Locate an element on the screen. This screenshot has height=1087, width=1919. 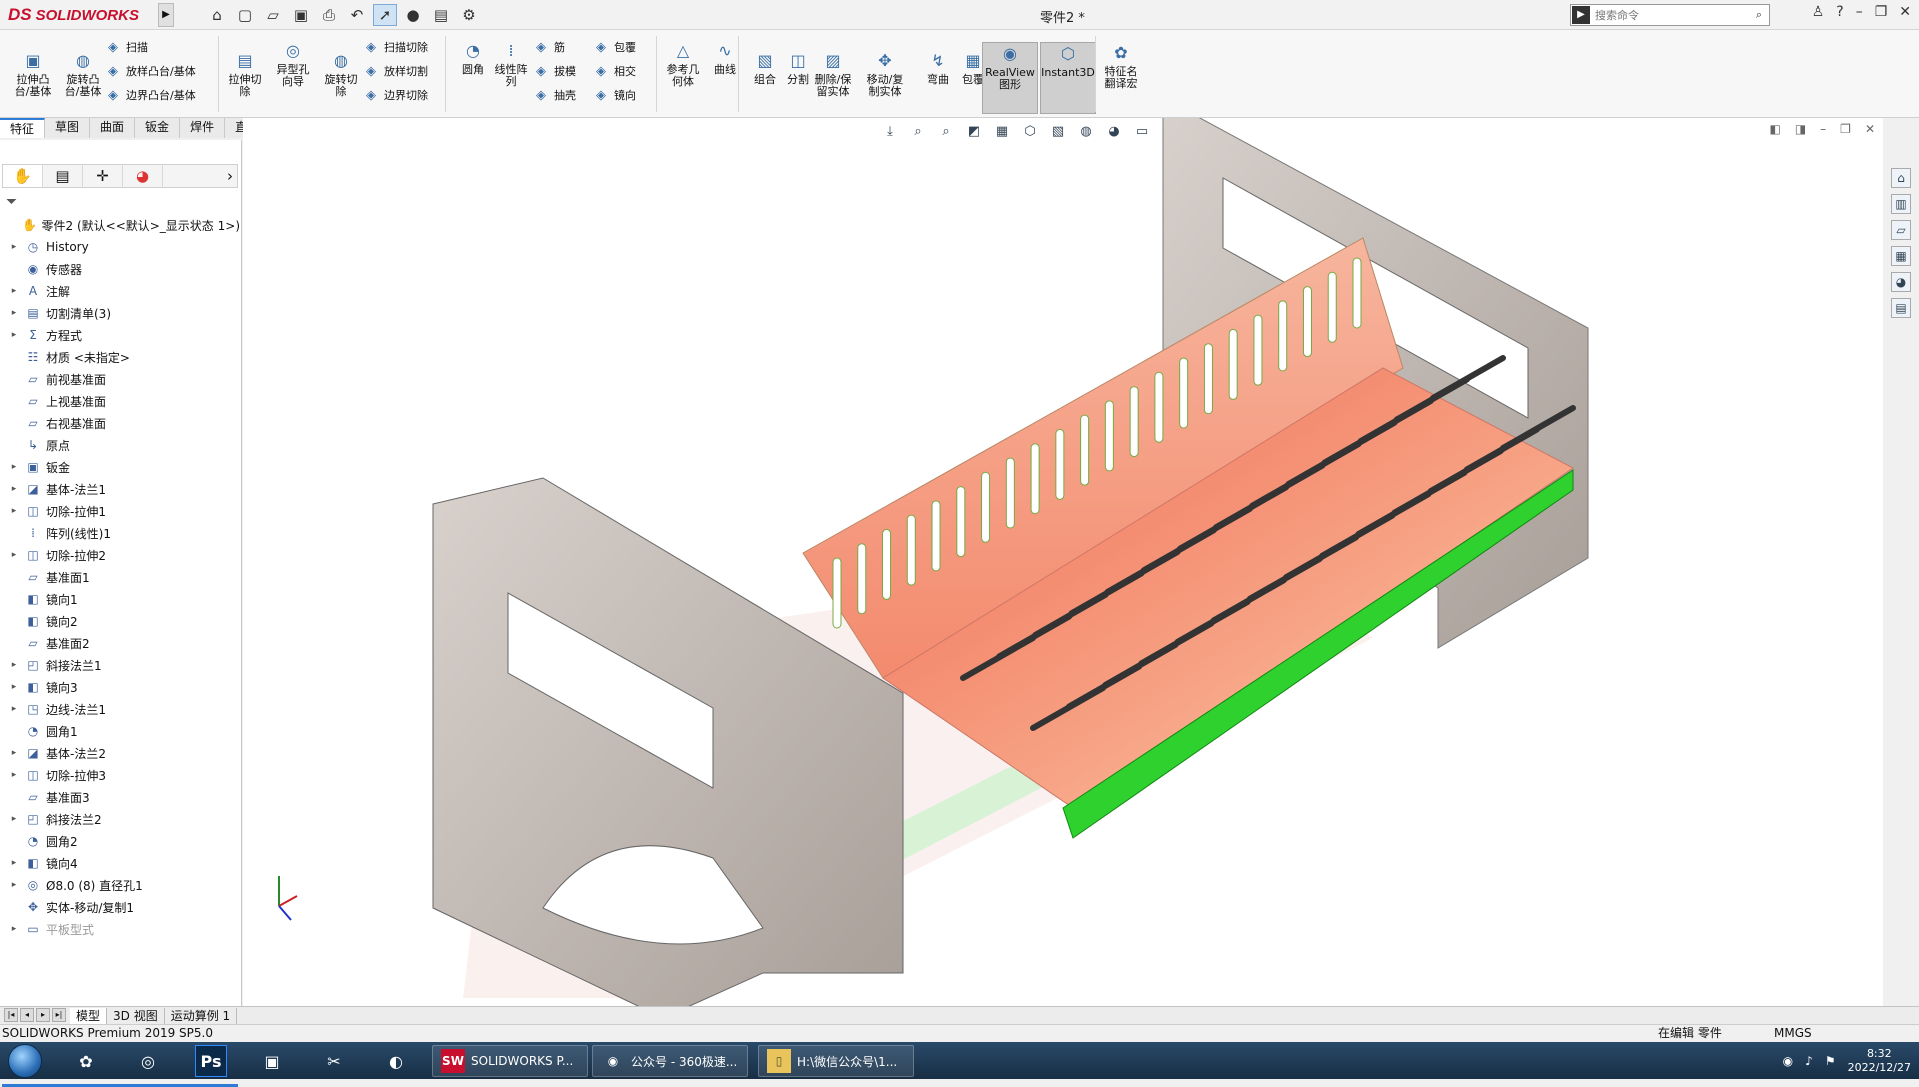
tree-item: ▸ ◰ 斜接法兰2 is located at coordinates (120, 819).